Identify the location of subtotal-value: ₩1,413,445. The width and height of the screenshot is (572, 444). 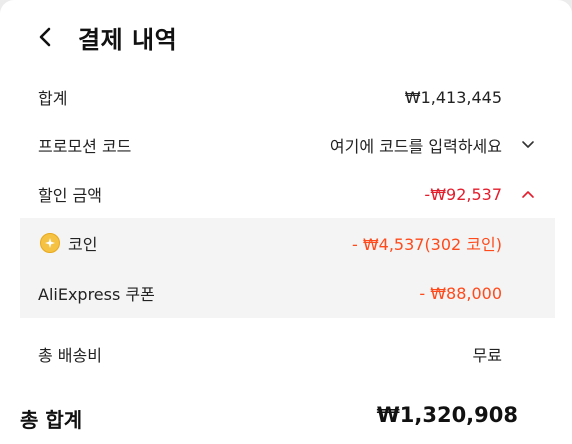
(453, 97).